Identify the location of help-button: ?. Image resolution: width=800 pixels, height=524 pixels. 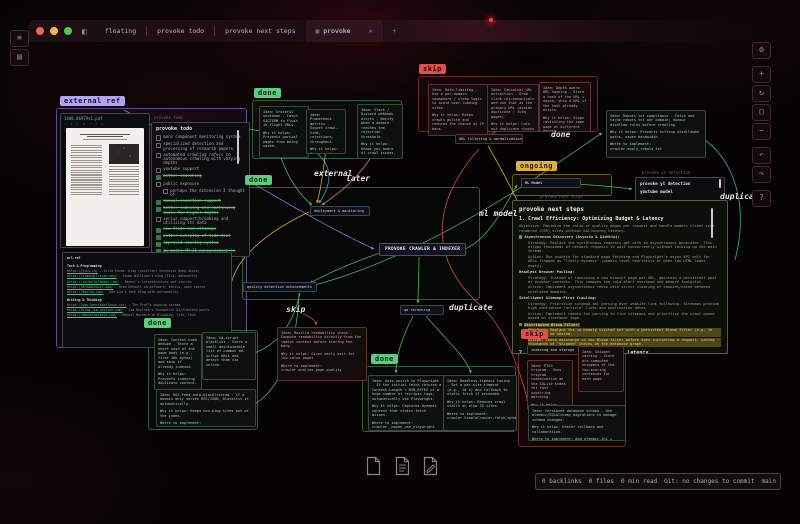
(761, 198).